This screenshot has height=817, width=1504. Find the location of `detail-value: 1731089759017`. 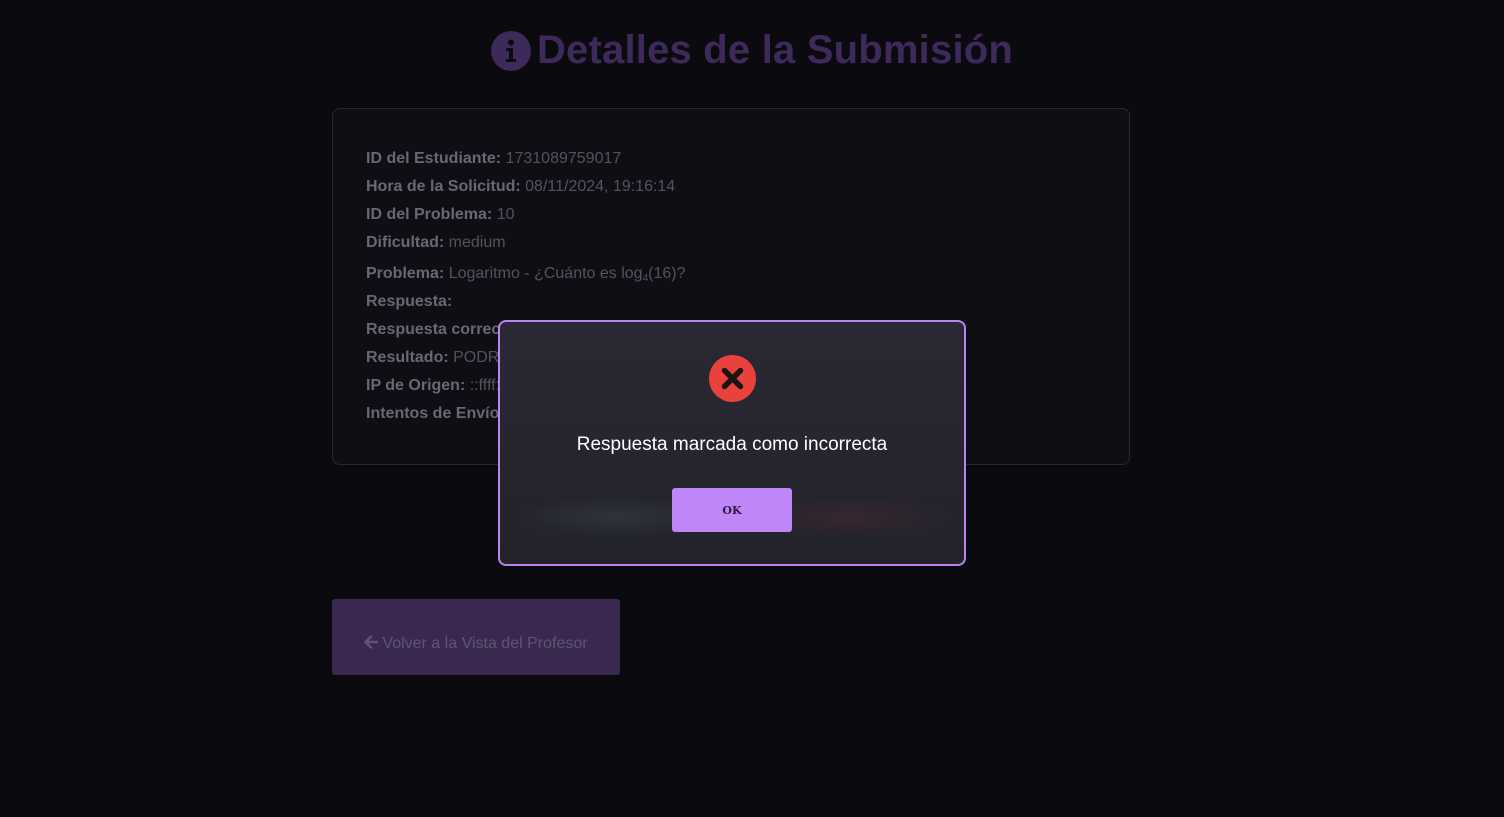

detail-value: 1731089759017 is located at coordinates (563, 158).